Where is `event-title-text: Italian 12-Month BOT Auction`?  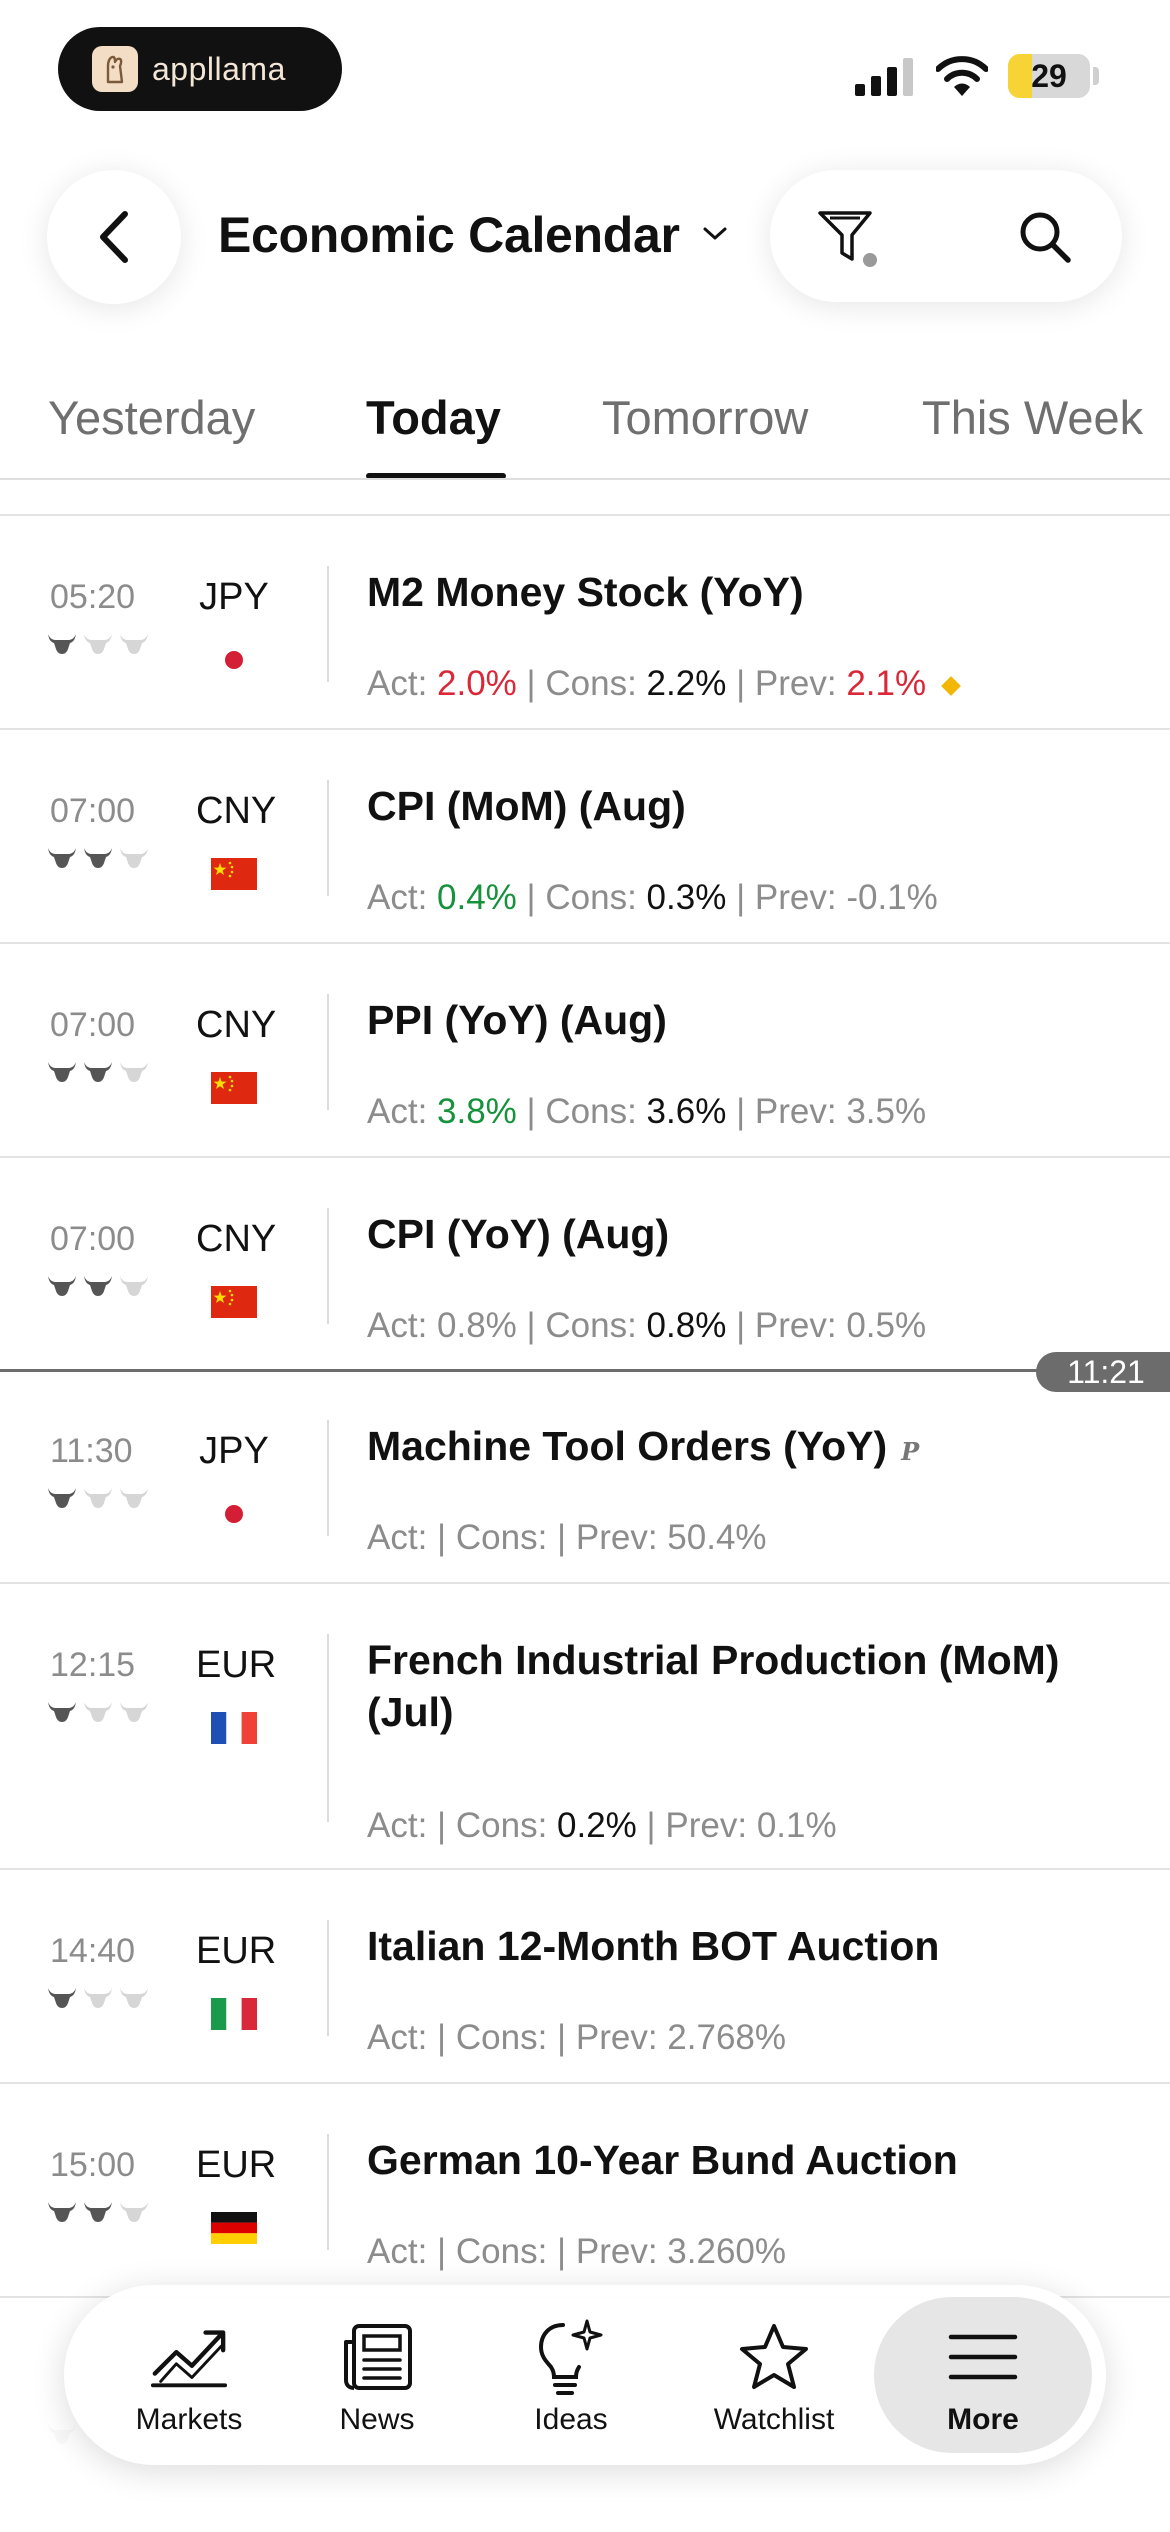 event-title-text: Italian 12-Month BOT Auction is located at coordinates (653, 1946).